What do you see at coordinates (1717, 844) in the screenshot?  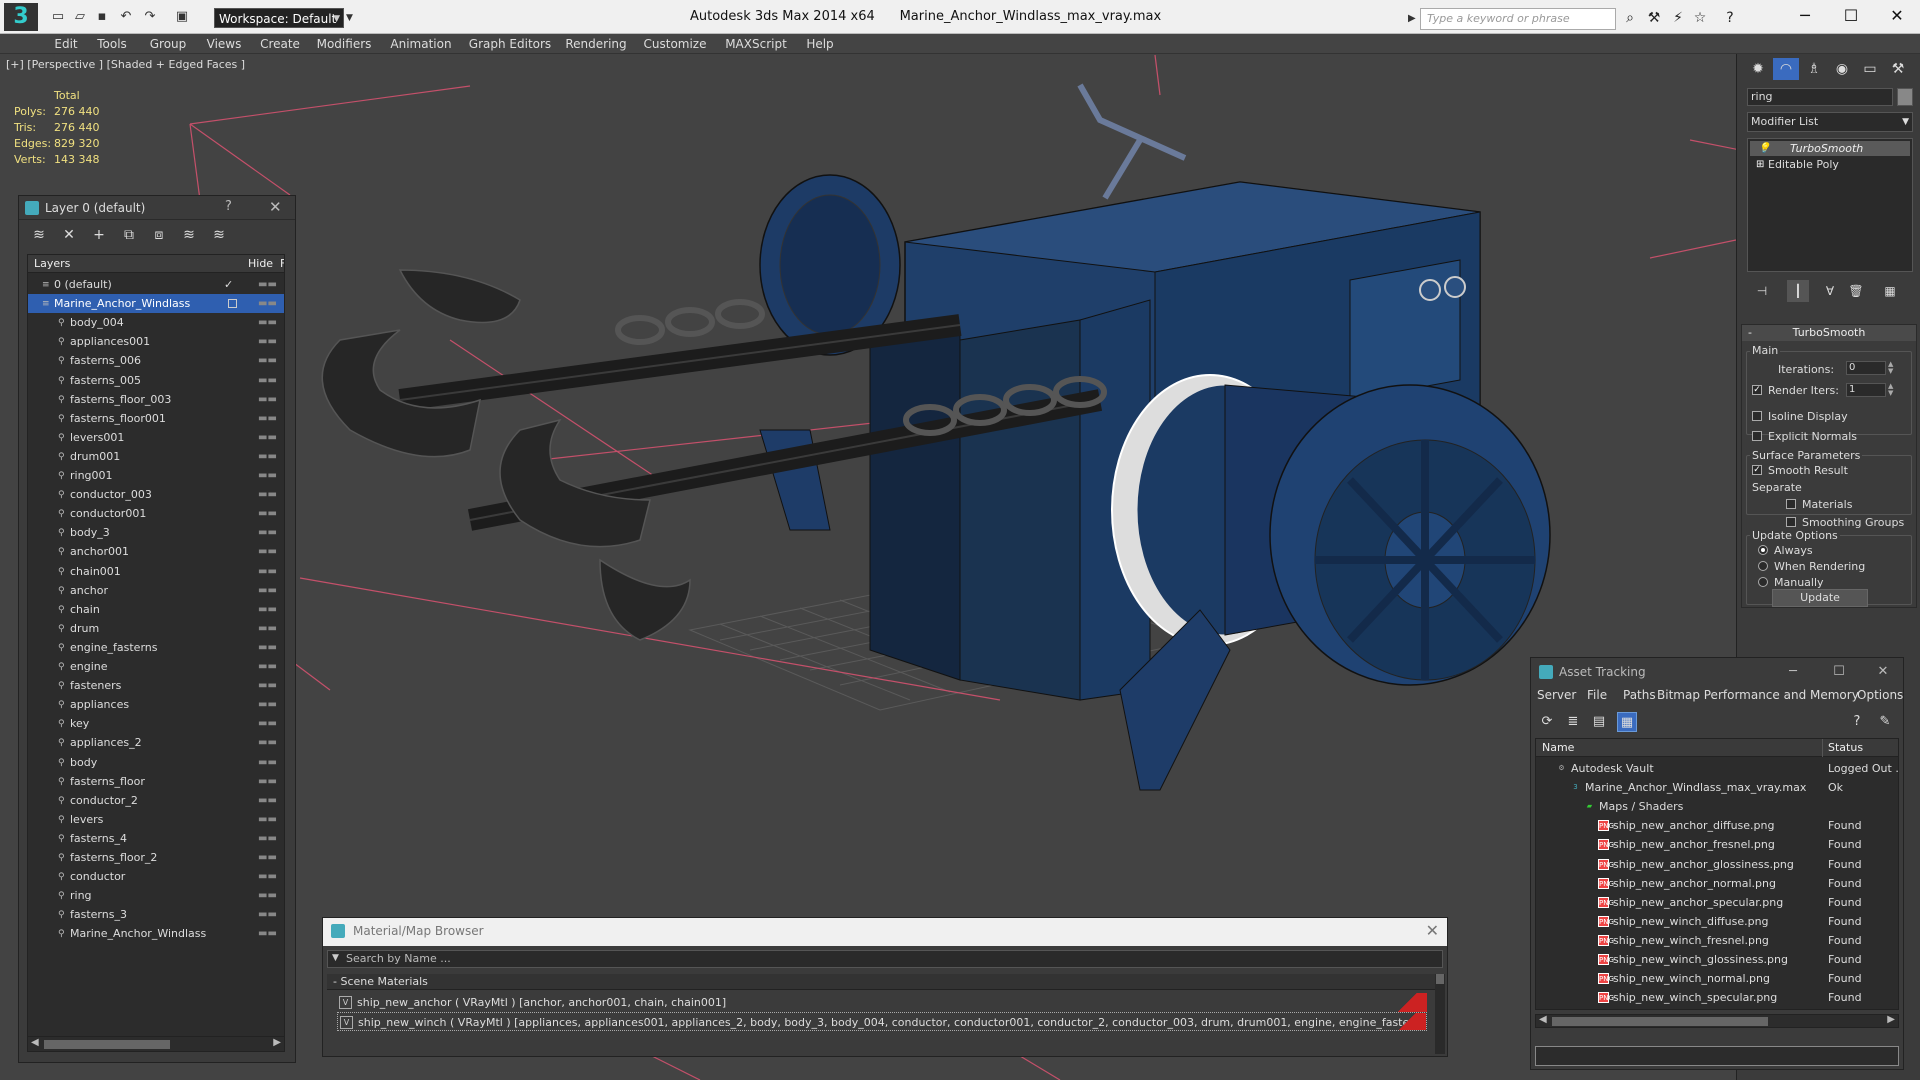 I see `asset-row: PNG ship_new_anchor_fresnel.png Found` at bounding box center [1717, 844].